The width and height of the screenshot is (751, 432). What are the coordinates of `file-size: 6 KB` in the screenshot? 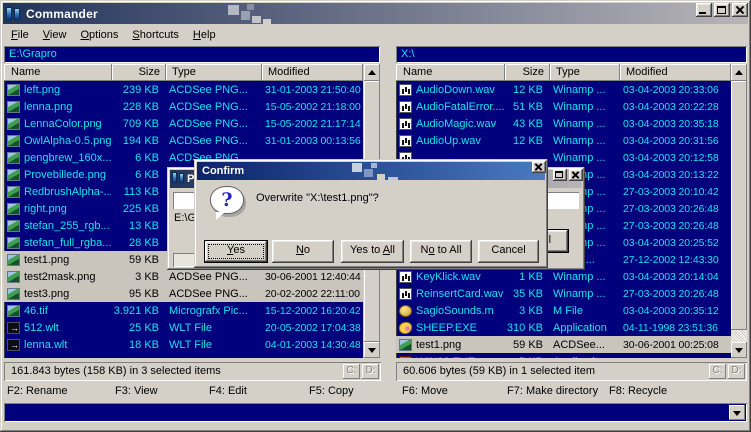 It's located at (147, 174).